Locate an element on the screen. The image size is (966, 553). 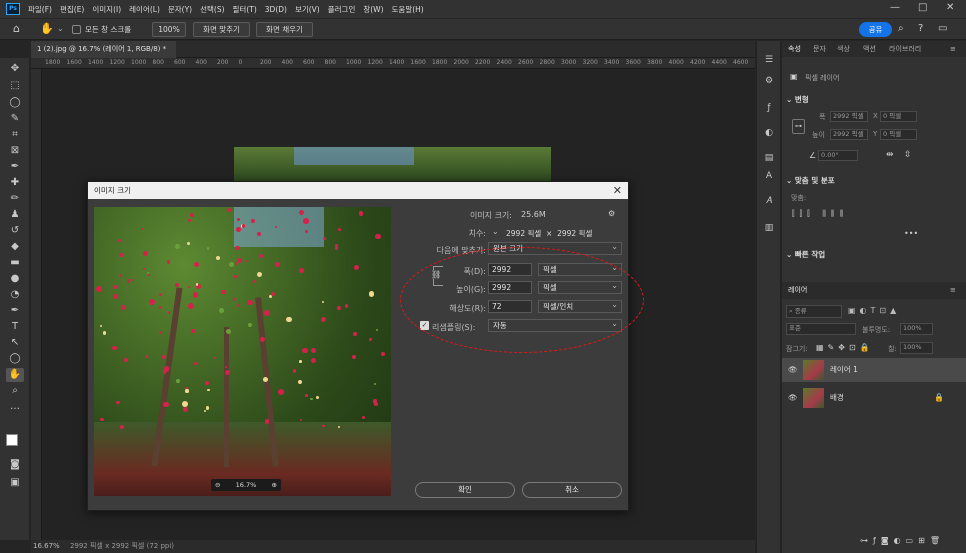
transform-header: ⌄ 변형 is located at coordinates (797, 99).